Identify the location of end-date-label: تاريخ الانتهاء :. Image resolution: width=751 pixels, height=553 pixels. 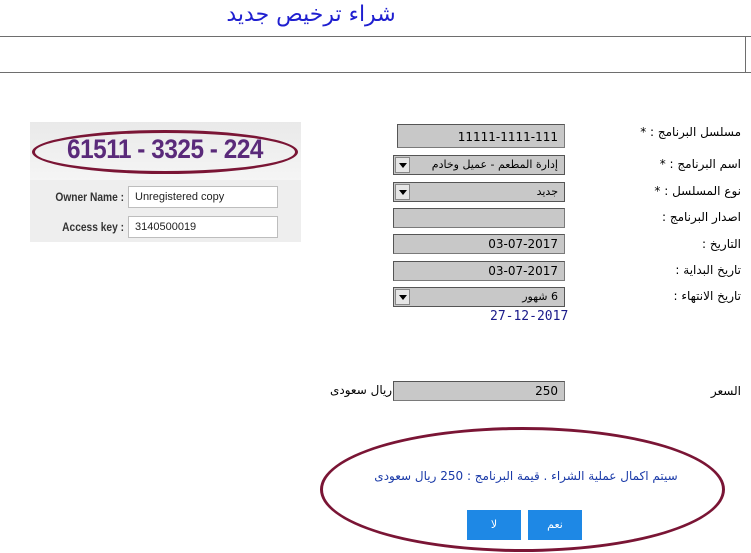
(707, 296).